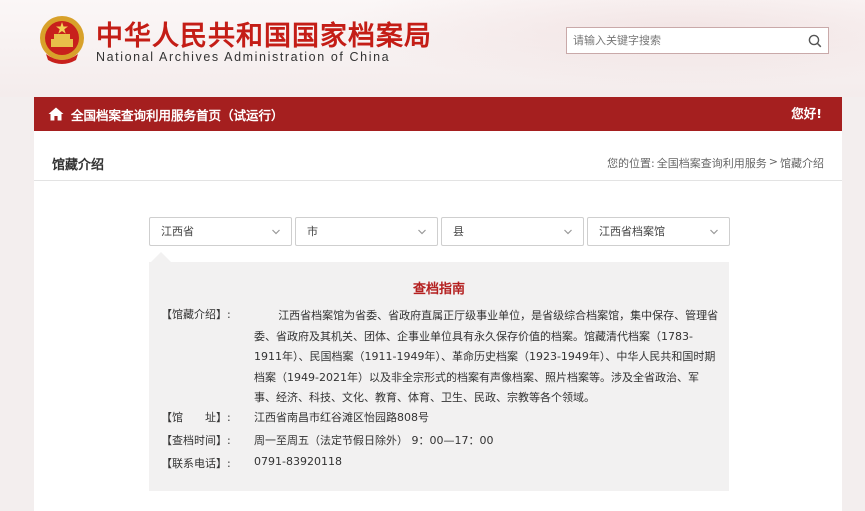 The image size is (865, 511). What do you see at coordinates (177, 231) in the screenshot?
I see `province-select-value: 江西省` at bounding box center [177, 231].